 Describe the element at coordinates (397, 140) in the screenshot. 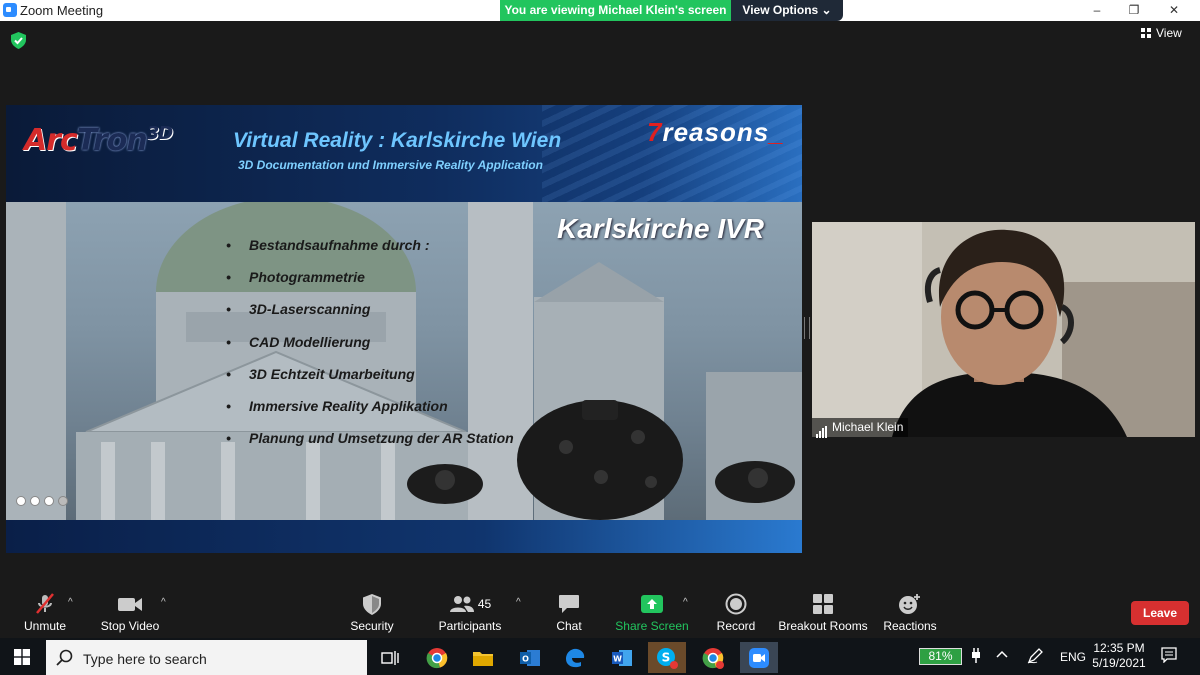

I see `slide-title: Virtual Reality : Karlskirche Wien` at that location.